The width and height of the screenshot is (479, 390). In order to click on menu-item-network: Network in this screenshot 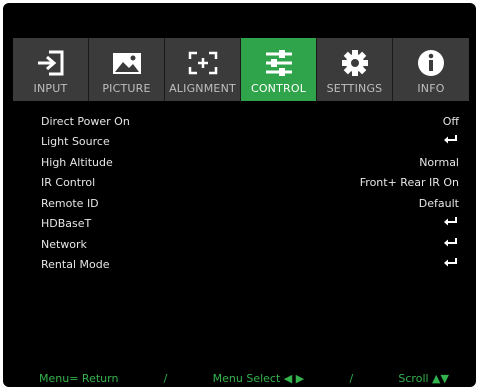, I will do `click(250, 244)`.